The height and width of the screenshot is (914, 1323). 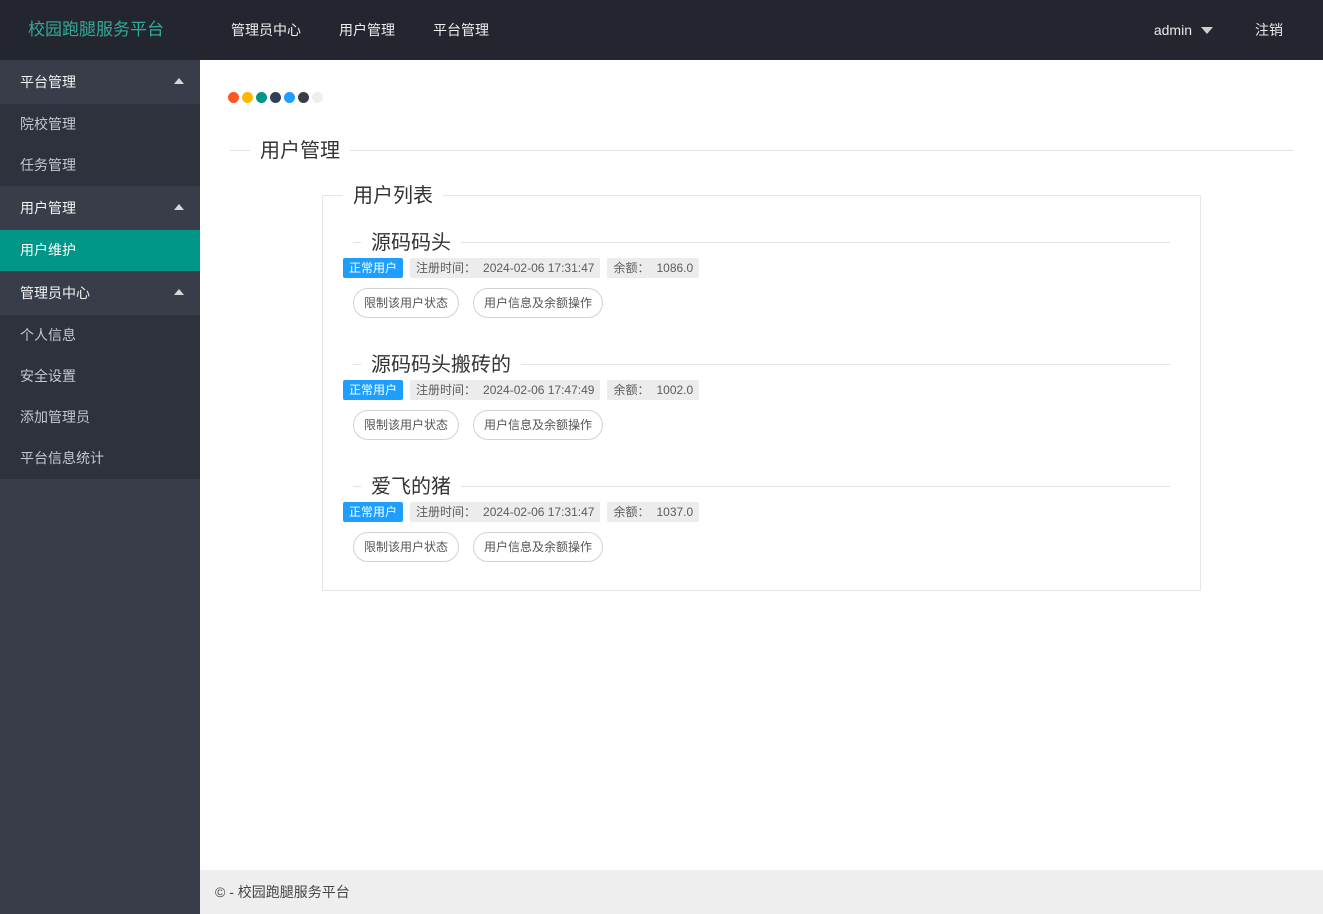 What do you see at coordinates (775, 97) in the screenshot?
I see `palette-dots` at bounding box center [775, 97].